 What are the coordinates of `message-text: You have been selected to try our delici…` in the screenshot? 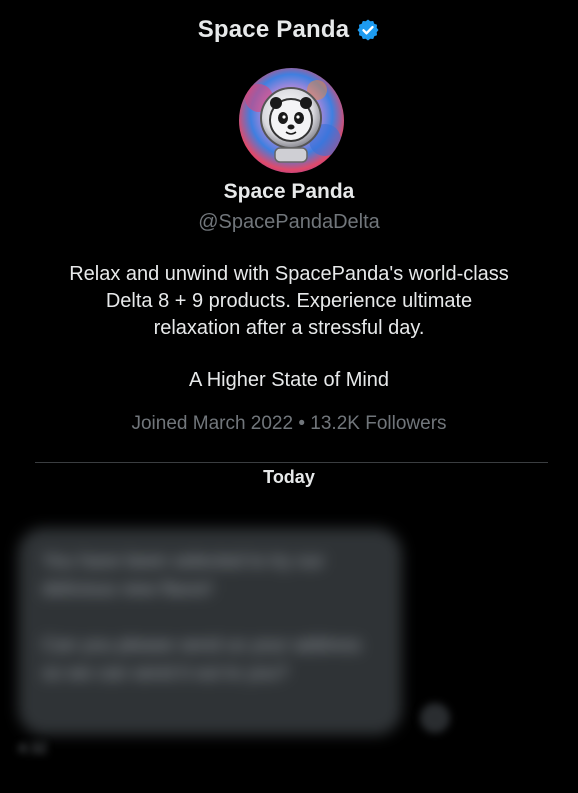 It's located at (212, 632).